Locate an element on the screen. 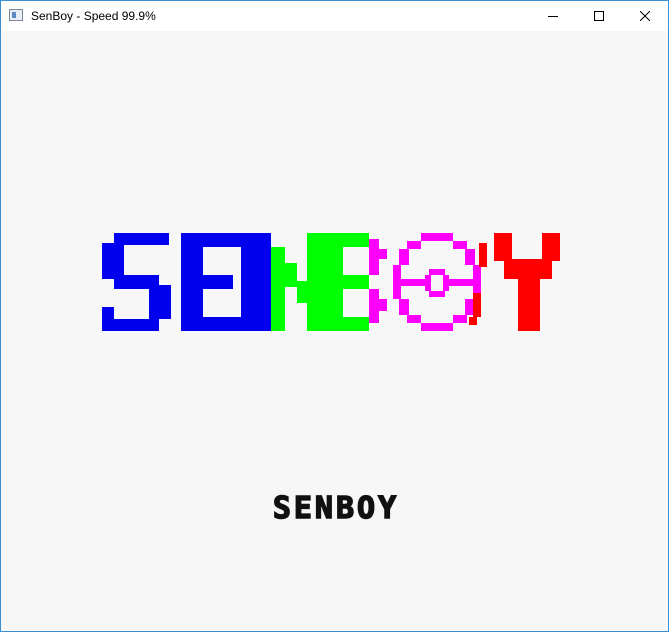  title-bar: SenBoy - Speed 99.9% is located at coordinates (334, 16).